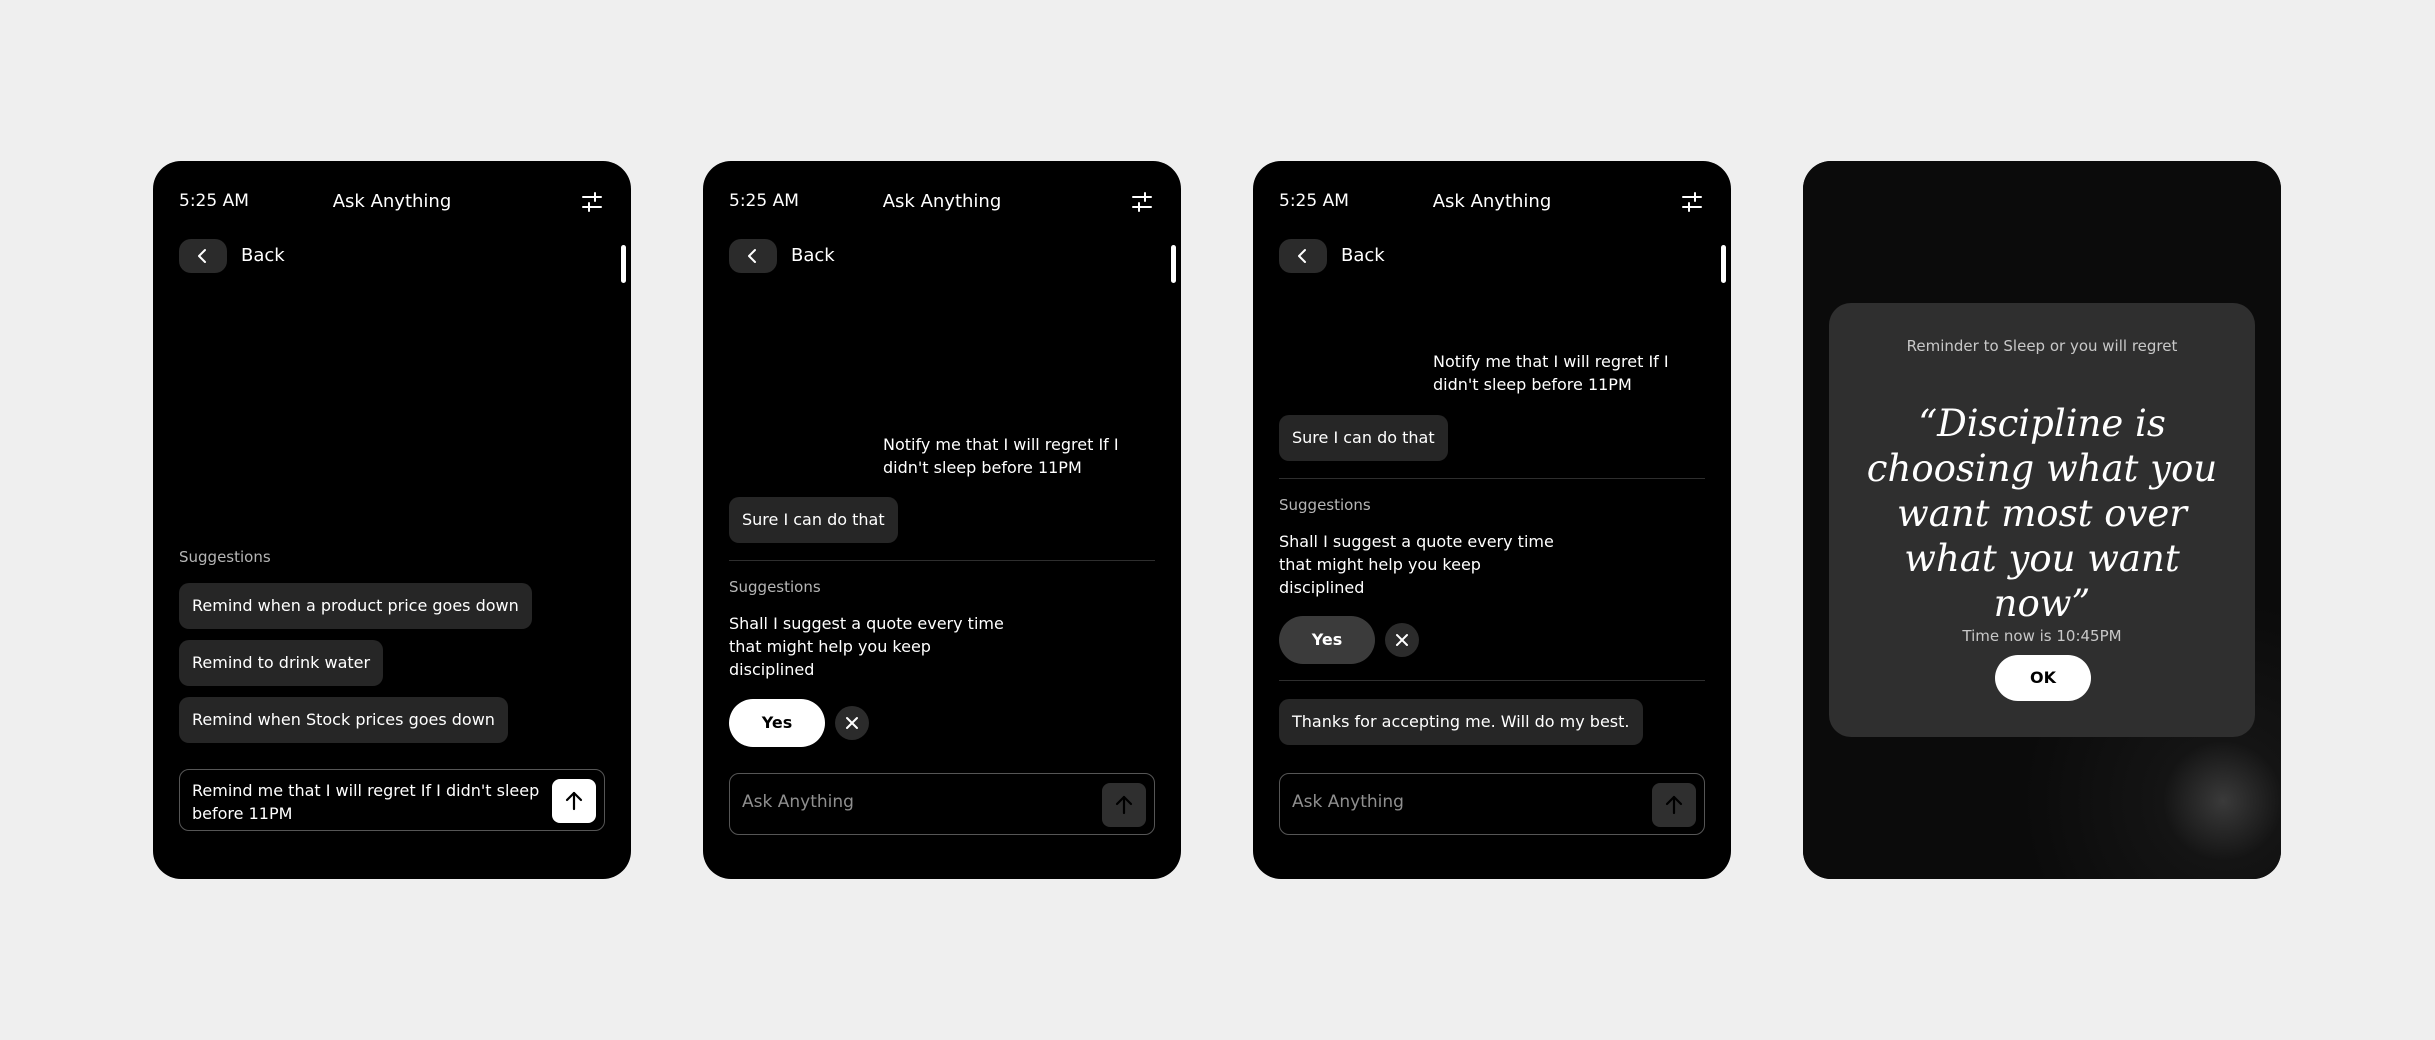 This screenshot has width=2435, height=1040. What do you see at coordinates (2042, 346) in the screenshot?
I see `reminder-heading: Reminder to Sleep or you will regret` at bounding box center [2042, 346].